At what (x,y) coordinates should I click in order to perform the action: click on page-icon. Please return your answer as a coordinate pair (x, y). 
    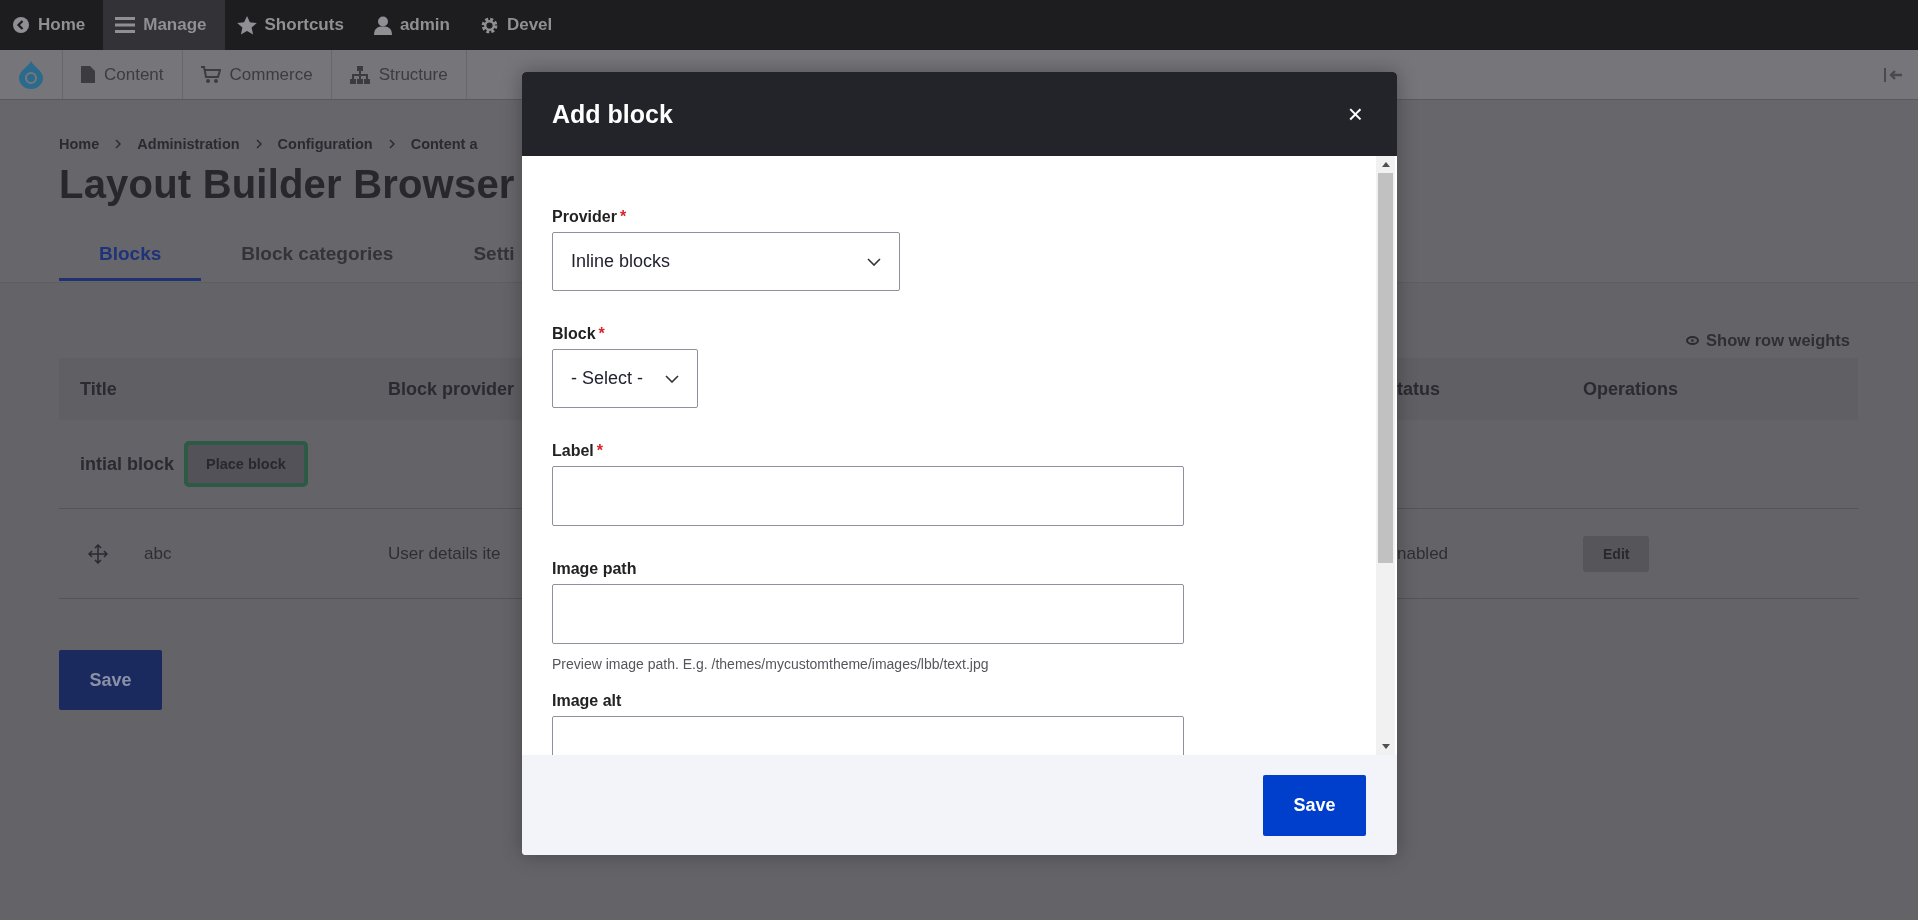
    Looking at the image, I should click on (88, 74).